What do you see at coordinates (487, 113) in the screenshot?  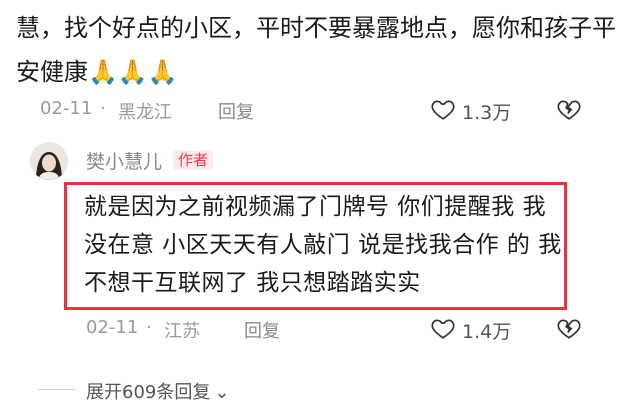 I see `like-count: 1.3万` at bounding box center [487, 113].